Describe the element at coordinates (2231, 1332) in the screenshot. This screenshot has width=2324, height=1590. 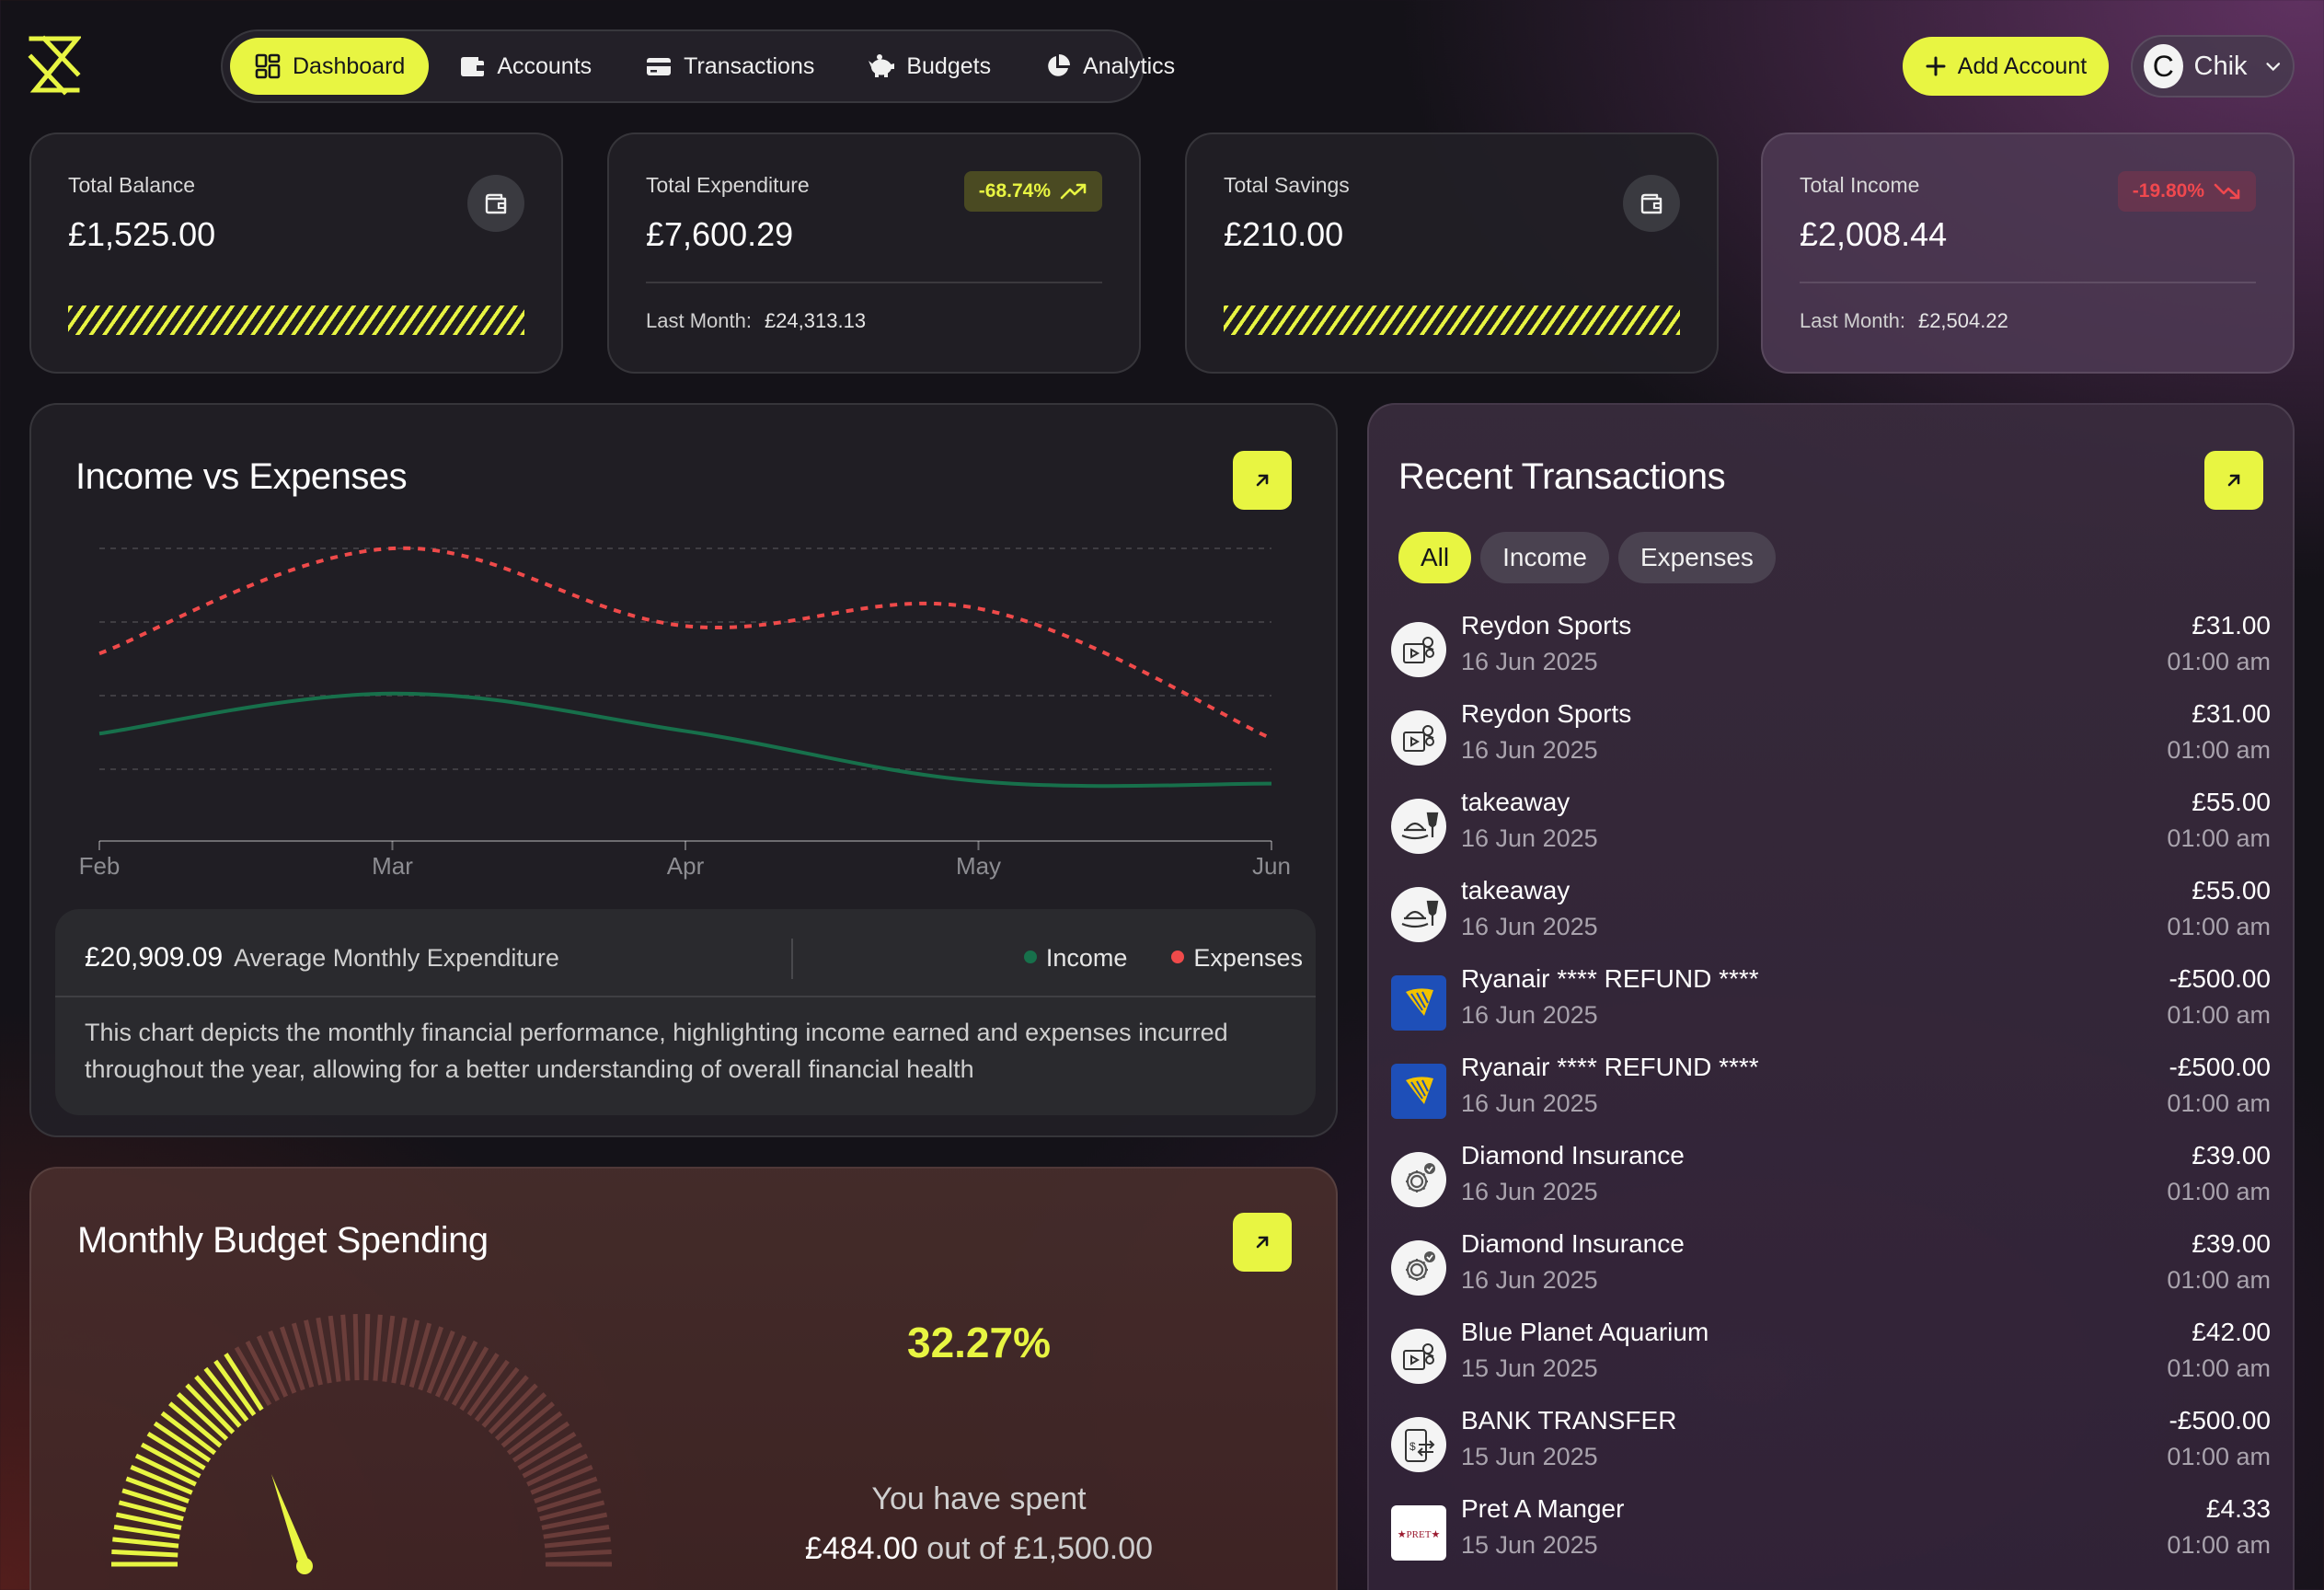
I see `transaction-amount: £42.00` at that location.